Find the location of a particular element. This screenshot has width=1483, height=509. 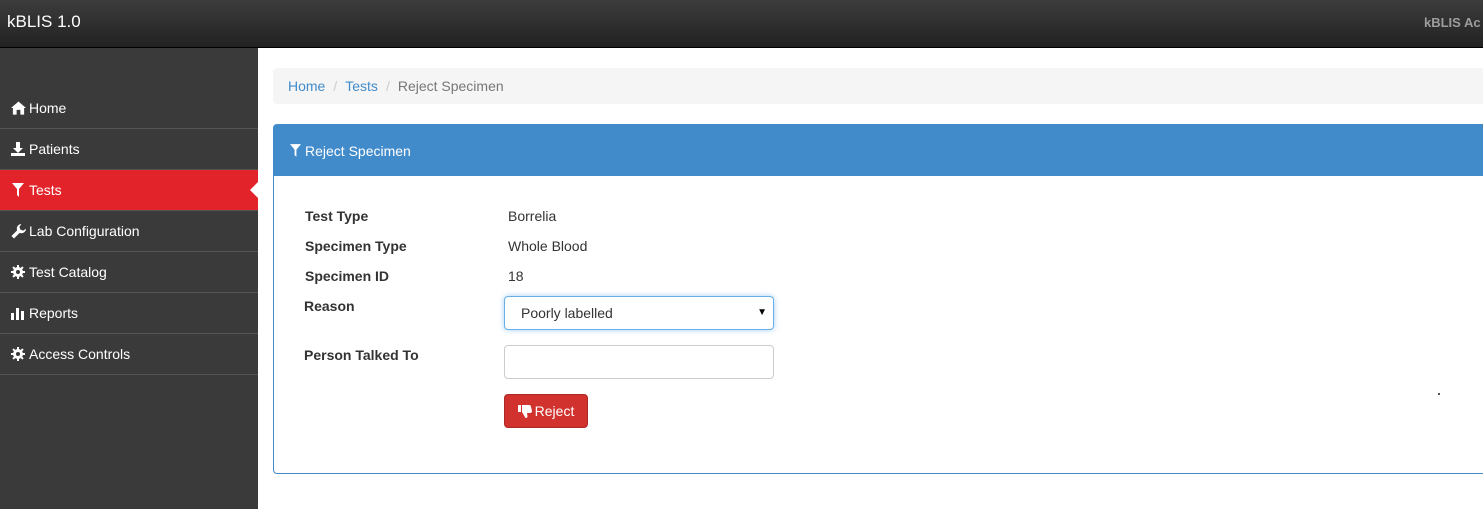

chevron-down-icon: ▼ is located at coordinates (762, 312).